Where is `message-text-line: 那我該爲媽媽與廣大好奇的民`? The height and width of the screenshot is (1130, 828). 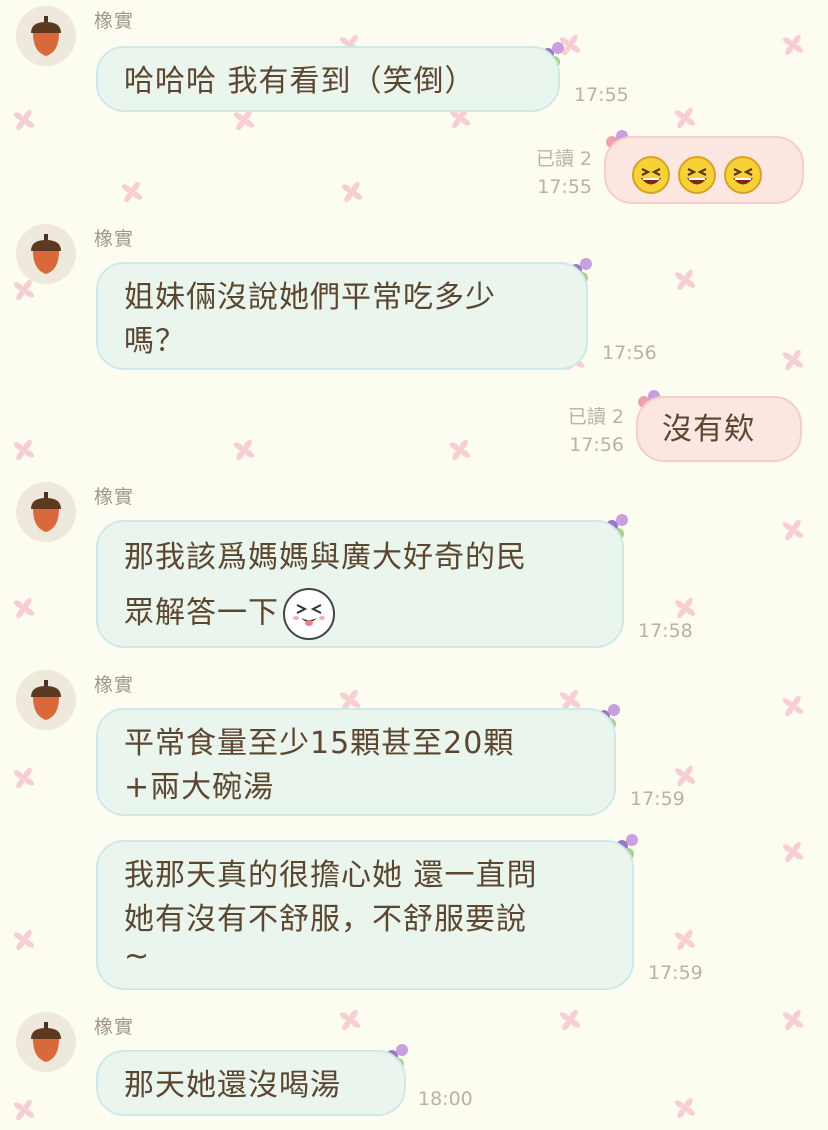 message-text-line: 那我該爲媽媽與廣大好奇的民 is located at coordinates (325, 557).